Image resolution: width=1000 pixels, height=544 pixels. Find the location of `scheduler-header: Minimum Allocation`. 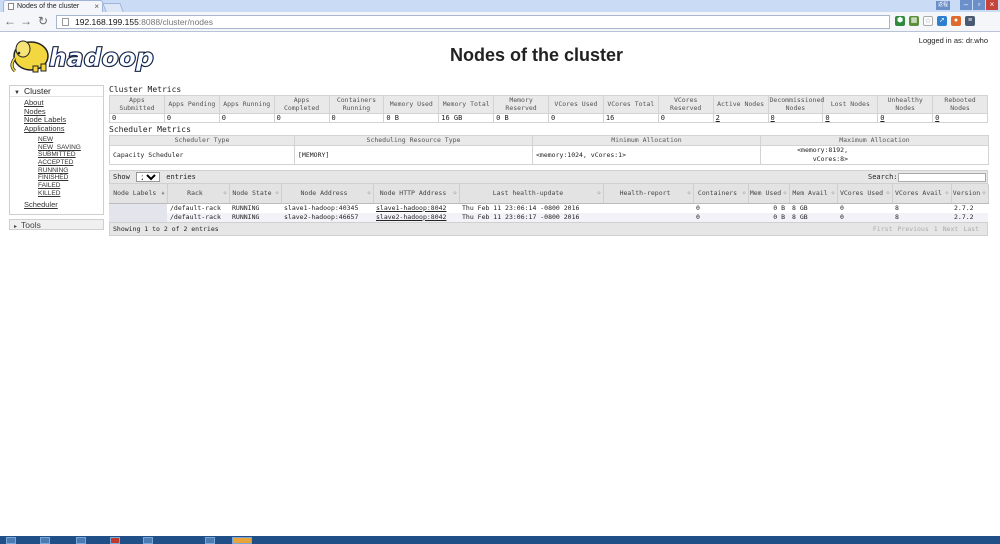

scheduler-header: Minimum Allocation is located at coordinates (646, 140).